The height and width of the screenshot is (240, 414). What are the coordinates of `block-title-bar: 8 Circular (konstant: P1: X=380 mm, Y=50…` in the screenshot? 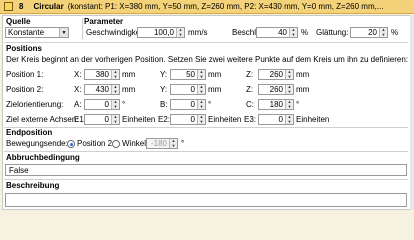 It's located at (207, 7).